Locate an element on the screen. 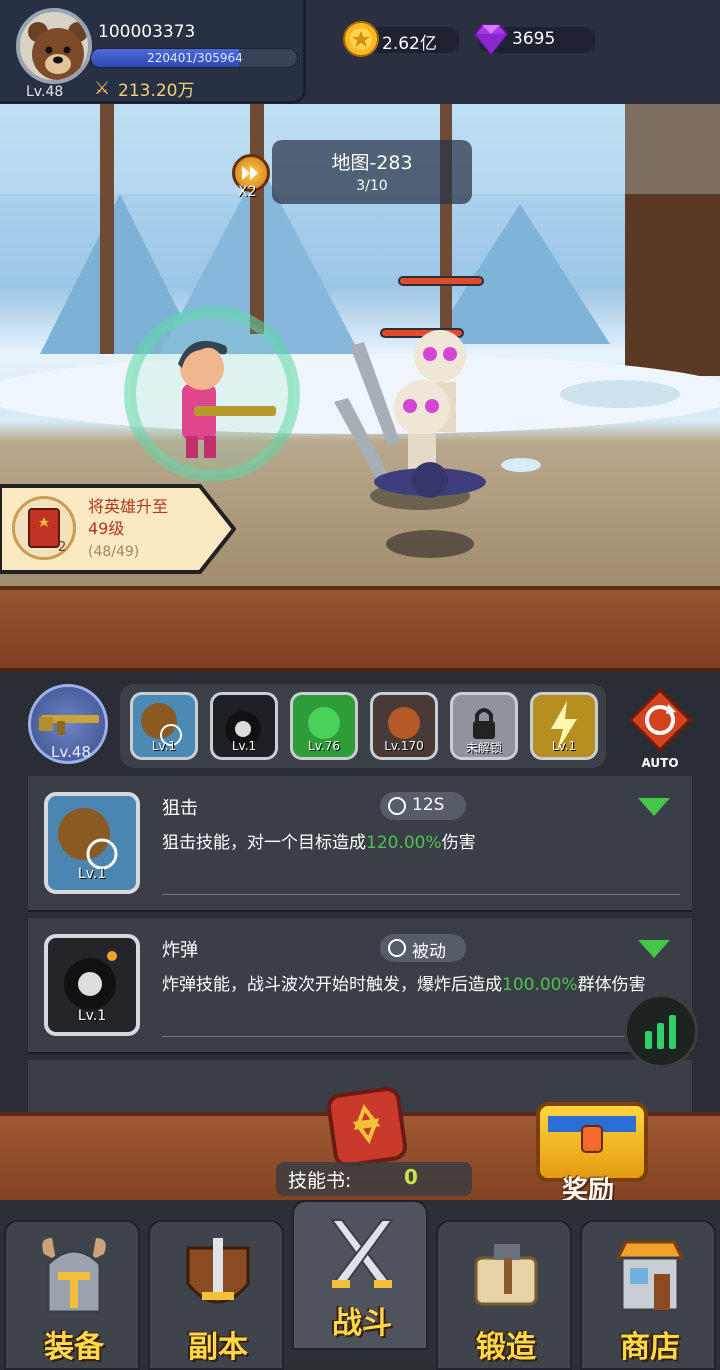  avatar is located at coordinates (54, 46).